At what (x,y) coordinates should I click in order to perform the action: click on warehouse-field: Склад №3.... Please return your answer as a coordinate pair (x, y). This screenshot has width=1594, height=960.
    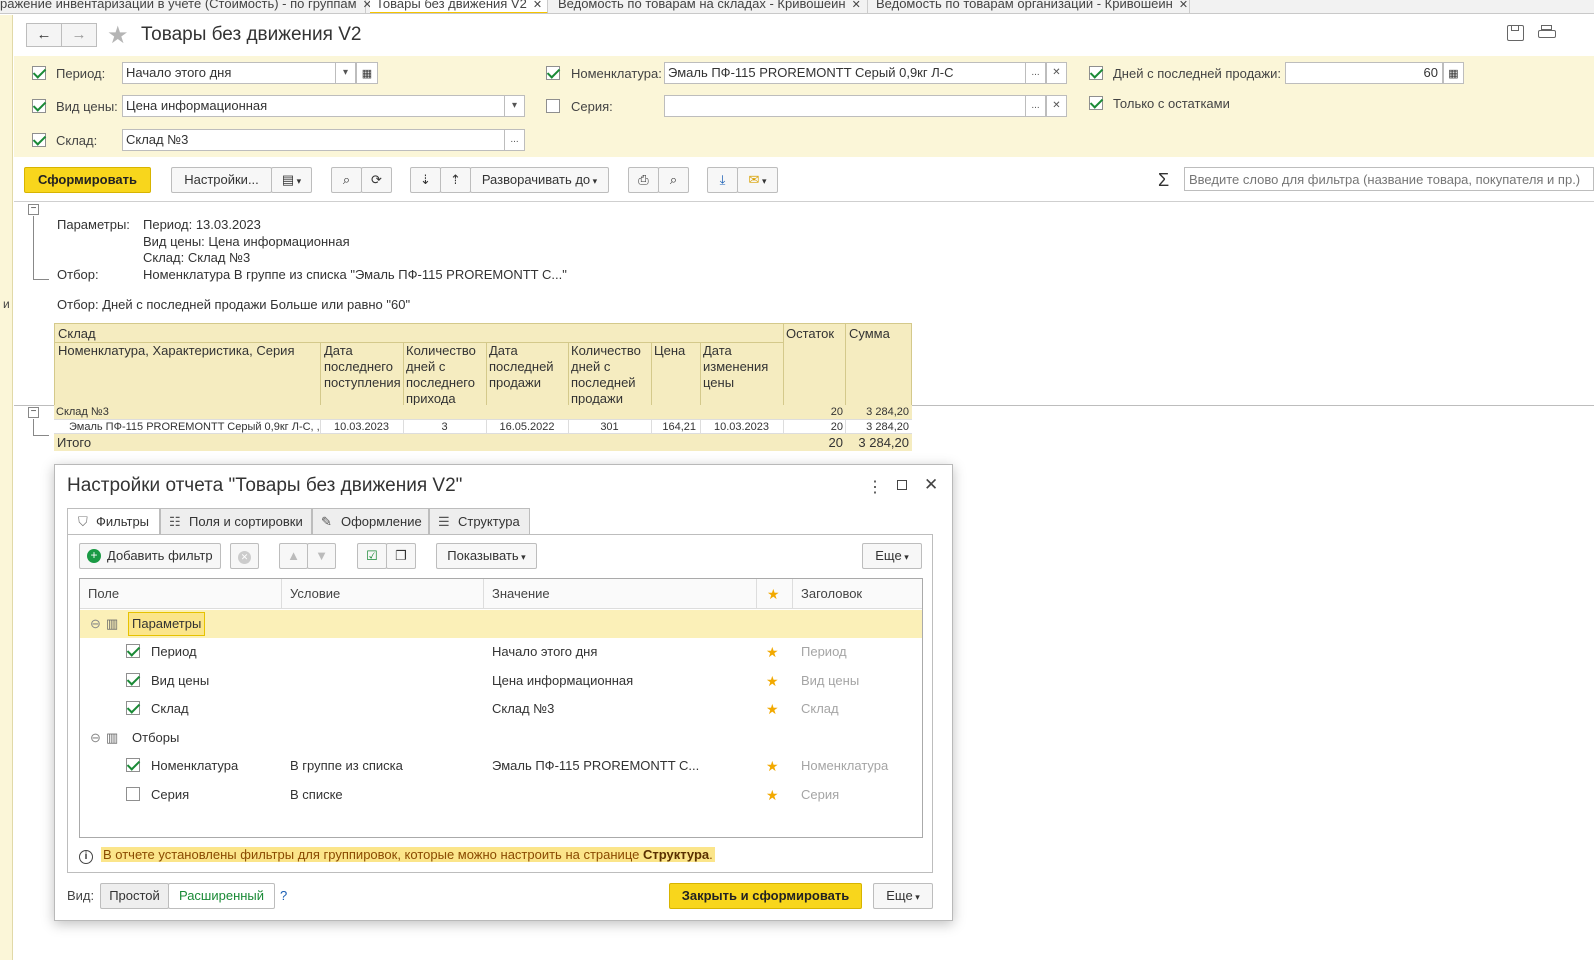
    Looking at the image, I should click on (323, 140).